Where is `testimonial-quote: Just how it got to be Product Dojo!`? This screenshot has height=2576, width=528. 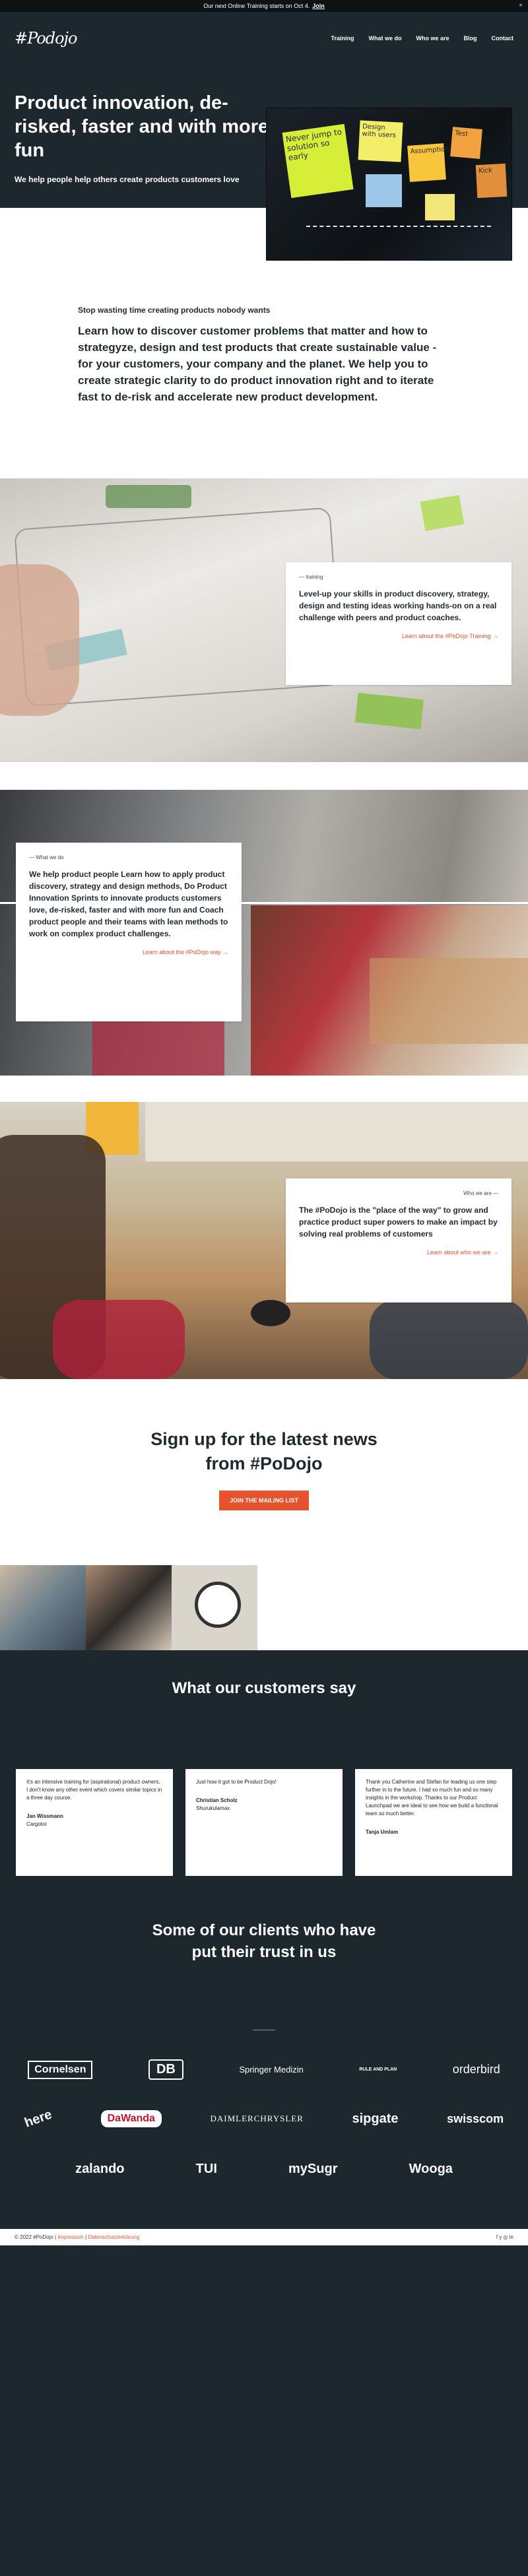
testimonial-quote: Just how it got to be Product Dojo! is located at coordinates (236, 1782).